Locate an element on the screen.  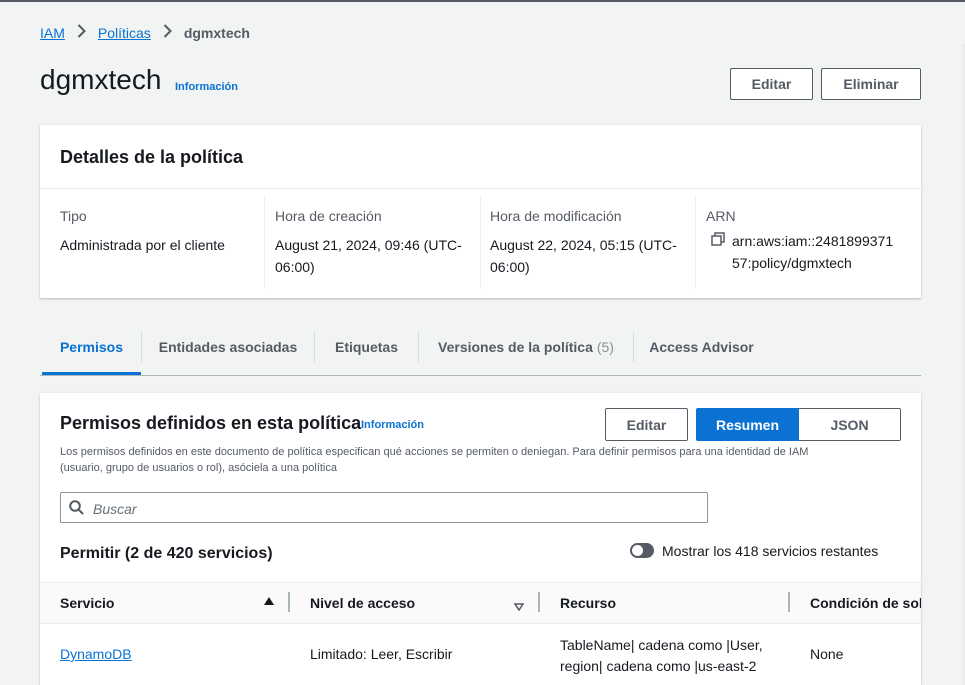
edit-permissions-button: Editar is located at coordinates (646, 424).